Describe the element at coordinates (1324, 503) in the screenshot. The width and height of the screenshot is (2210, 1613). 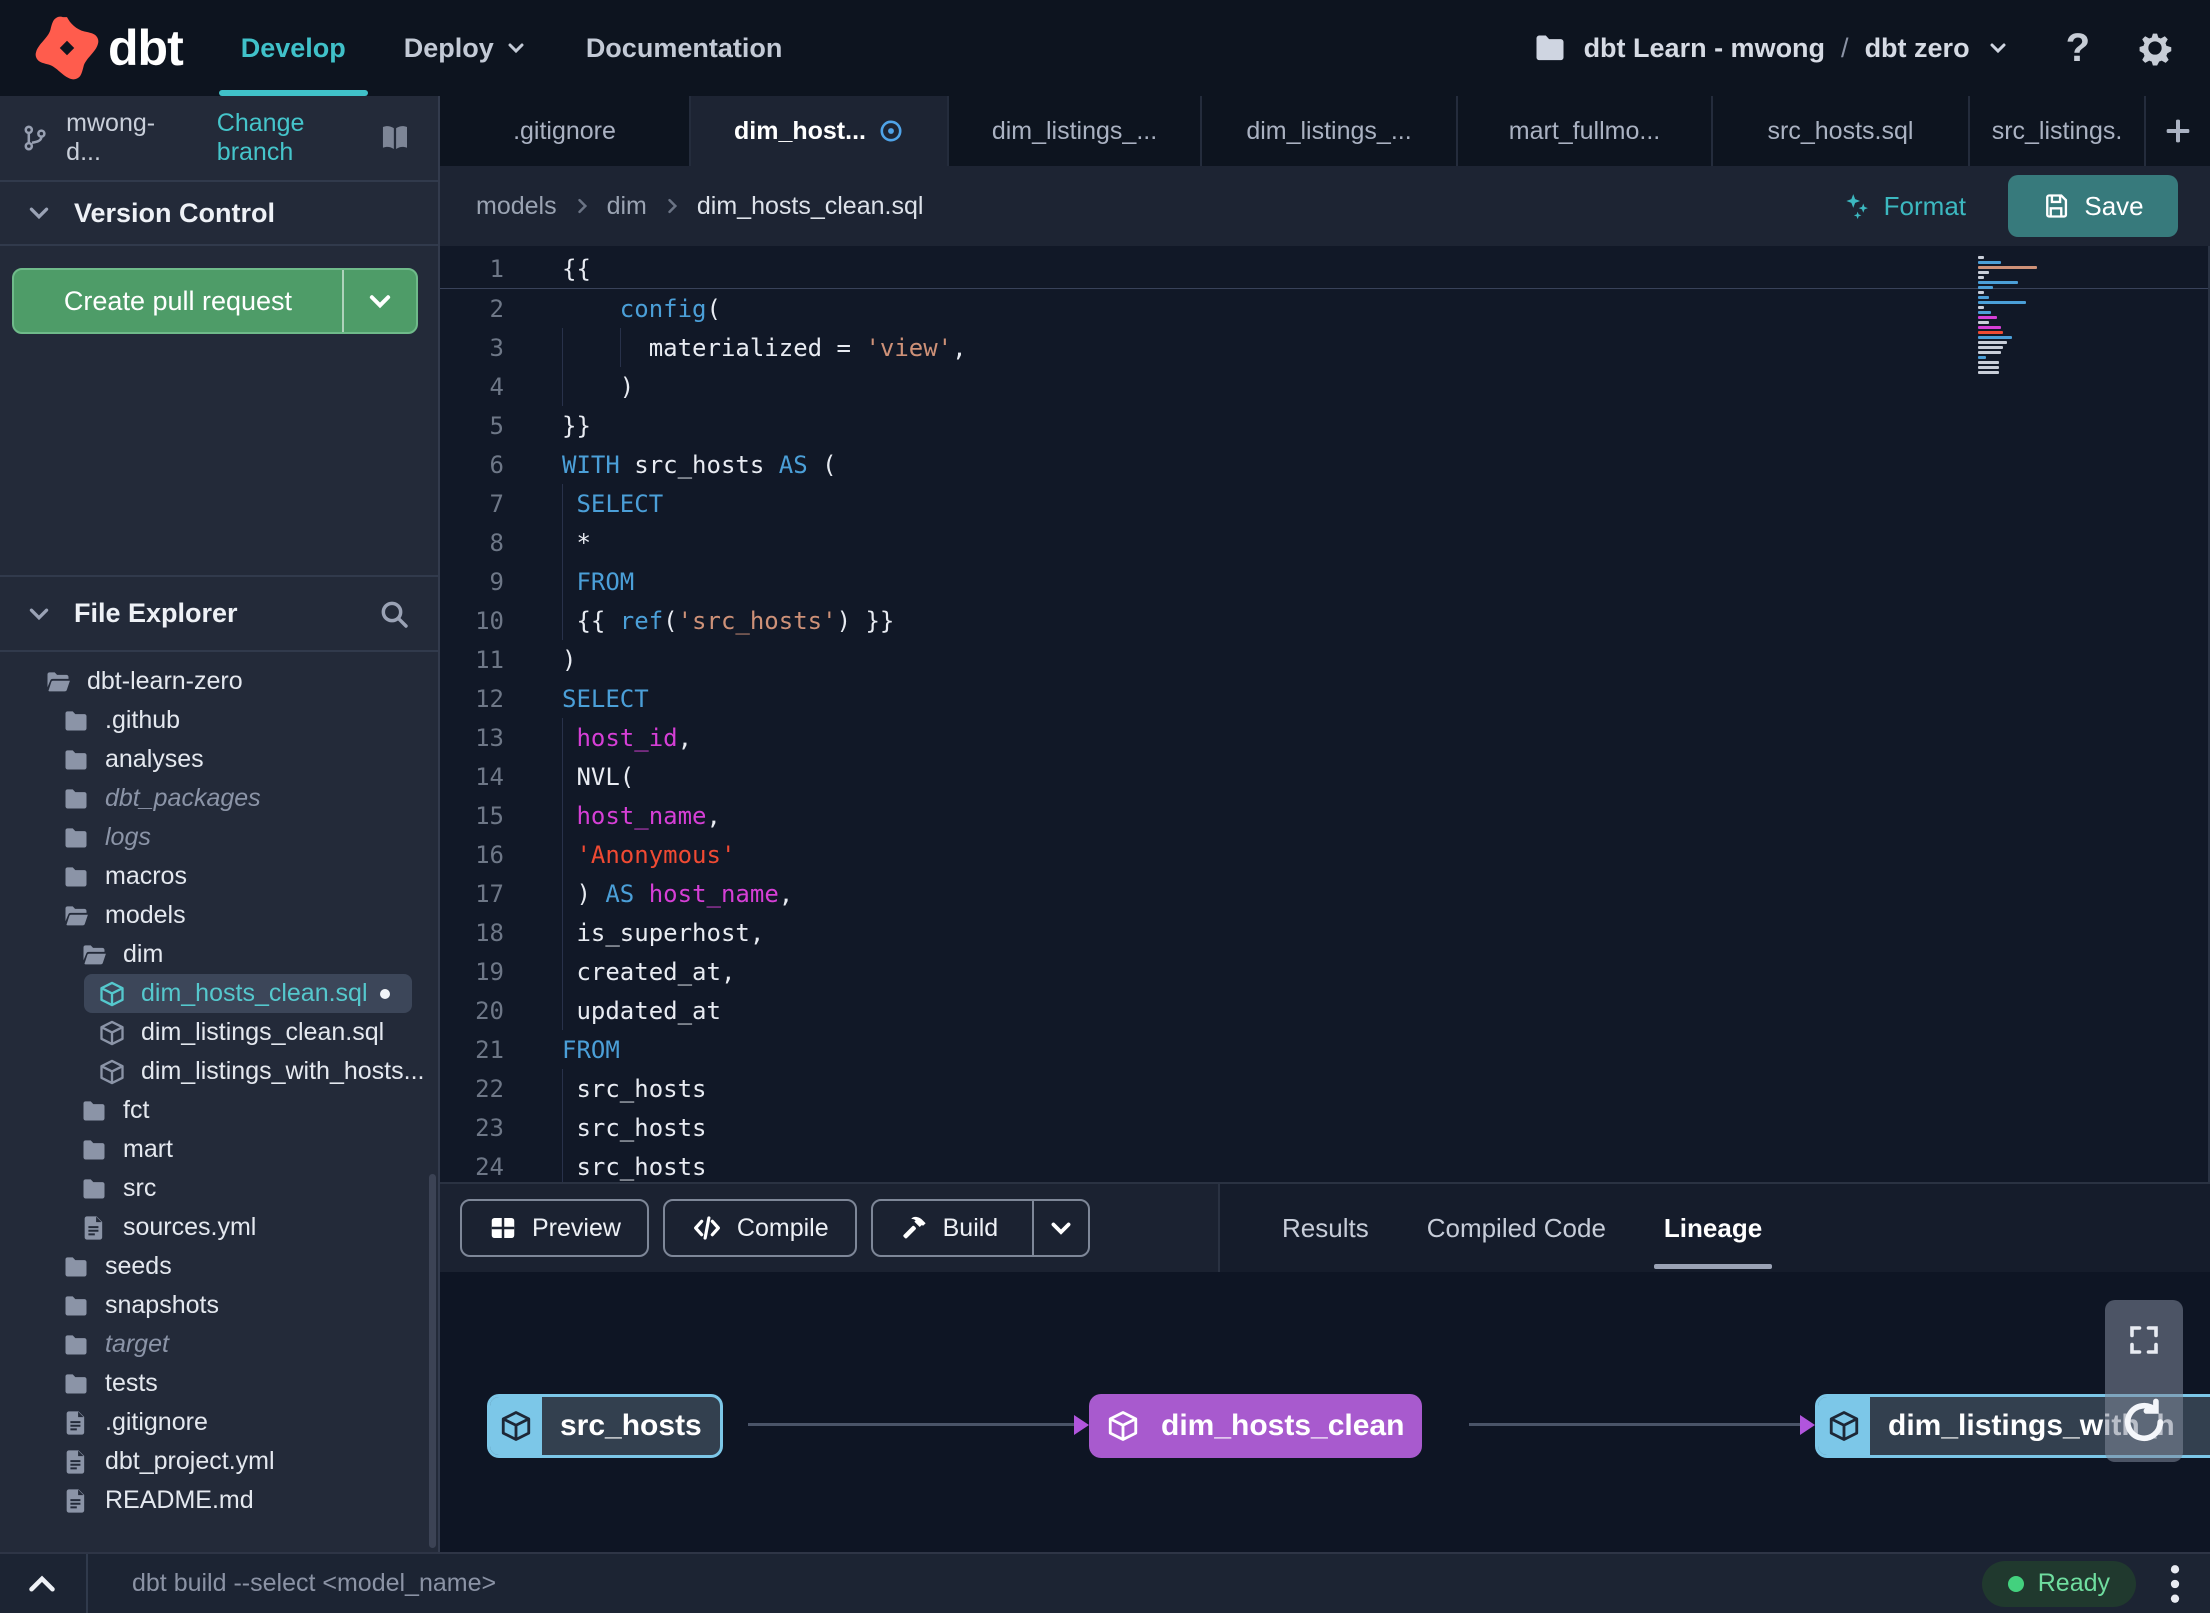
I see `code-line-7: 7 SELECT` at that location.